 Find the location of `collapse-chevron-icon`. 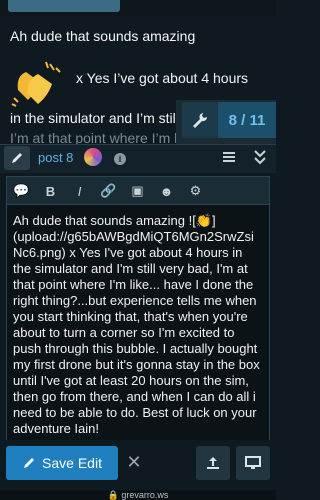

collapse-chevron-icon is located at coordinates (260, 157).